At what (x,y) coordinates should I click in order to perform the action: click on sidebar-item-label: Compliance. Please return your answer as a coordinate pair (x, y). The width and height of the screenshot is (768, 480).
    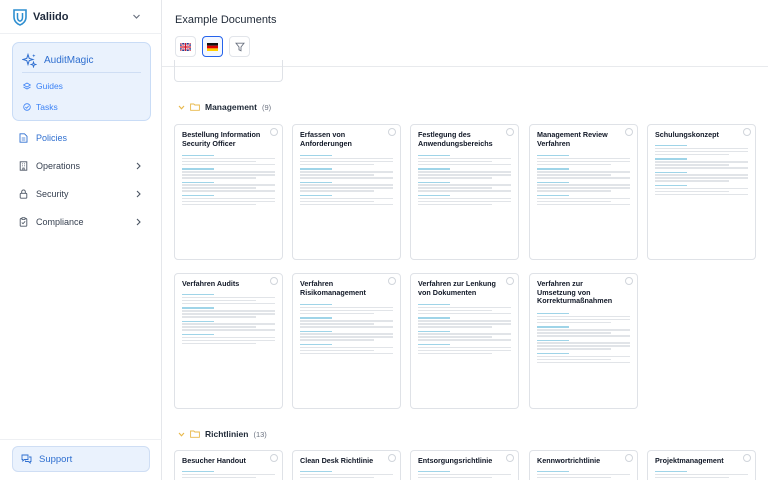
    Looking at the image, I should click on (60, 222).